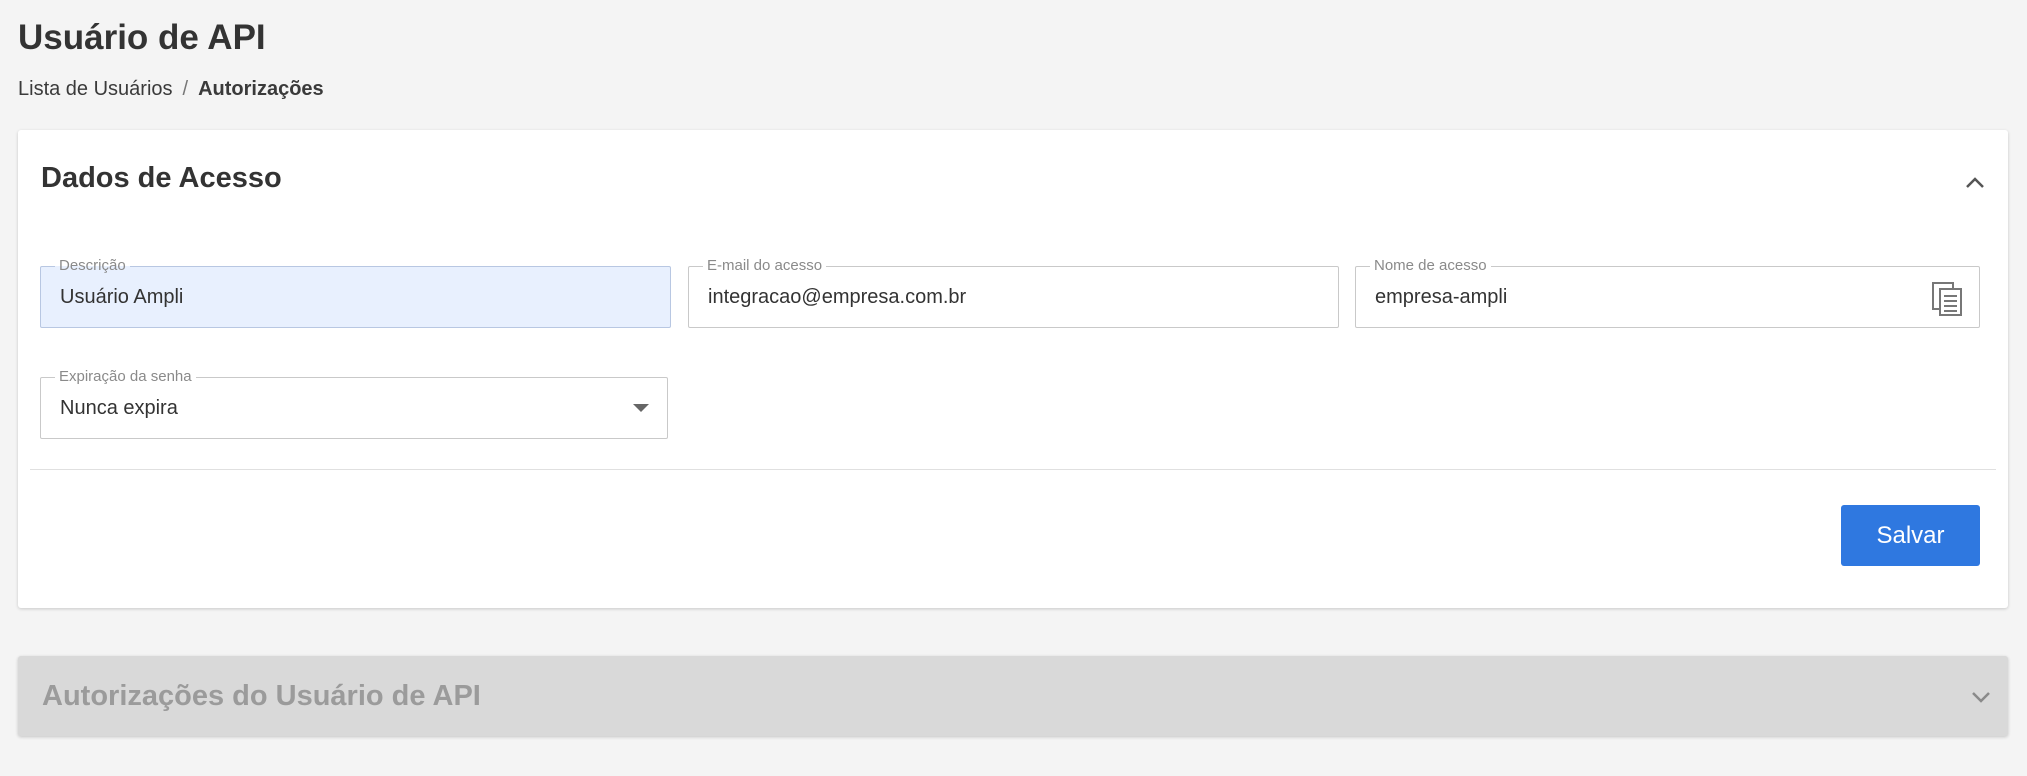 The height and width of the screenshot is (776, 2027). What do you see at coordinates (1667, 292) in the screenshot?
I see `access-name-field: Nome de acesso empresa-ampli` at bounding box center [1667, 292].